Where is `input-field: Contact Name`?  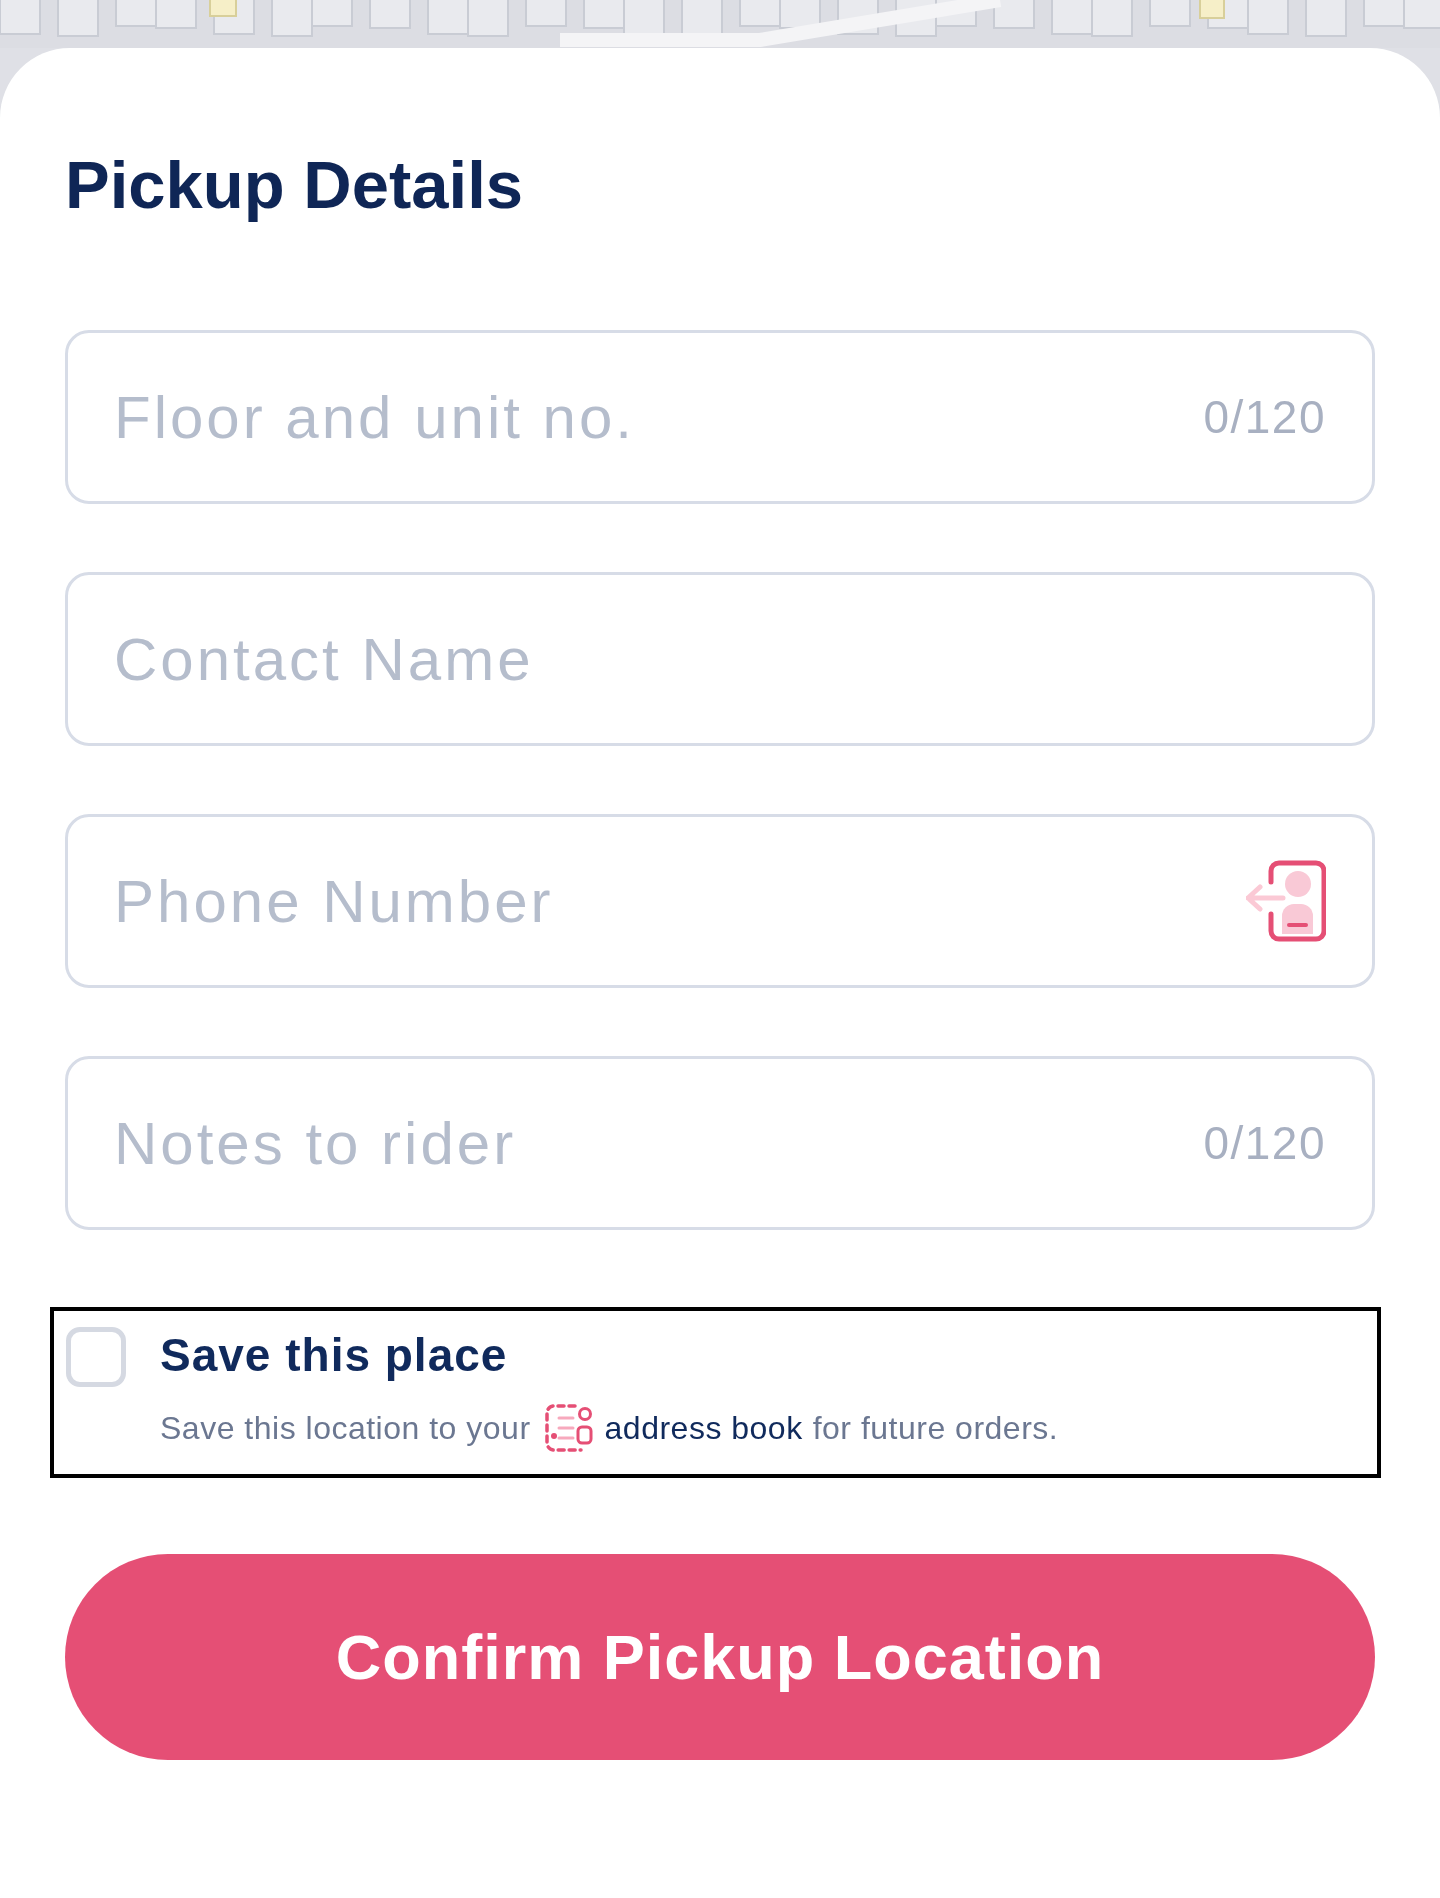 input-field: Contact Name is located at coordinates (720, 659).